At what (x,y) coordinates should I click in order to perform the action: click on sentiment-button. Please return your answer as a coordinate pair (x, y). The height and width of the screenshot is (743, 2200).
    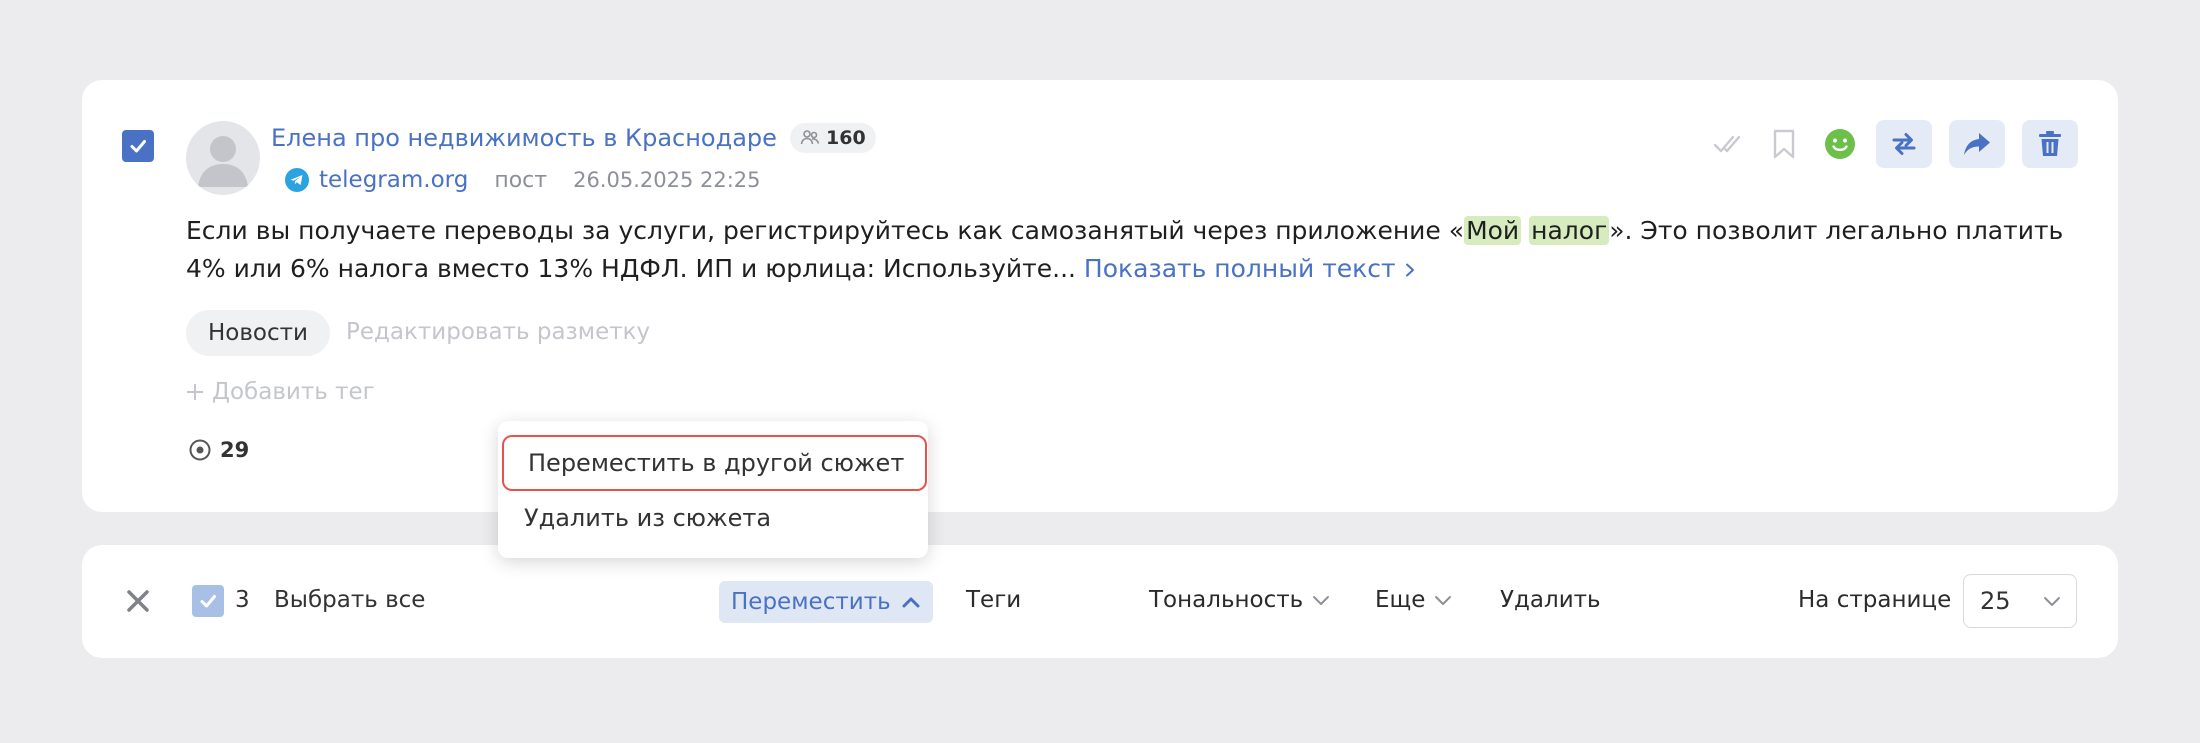
    Looking at the image, I should click on (1840, 144).